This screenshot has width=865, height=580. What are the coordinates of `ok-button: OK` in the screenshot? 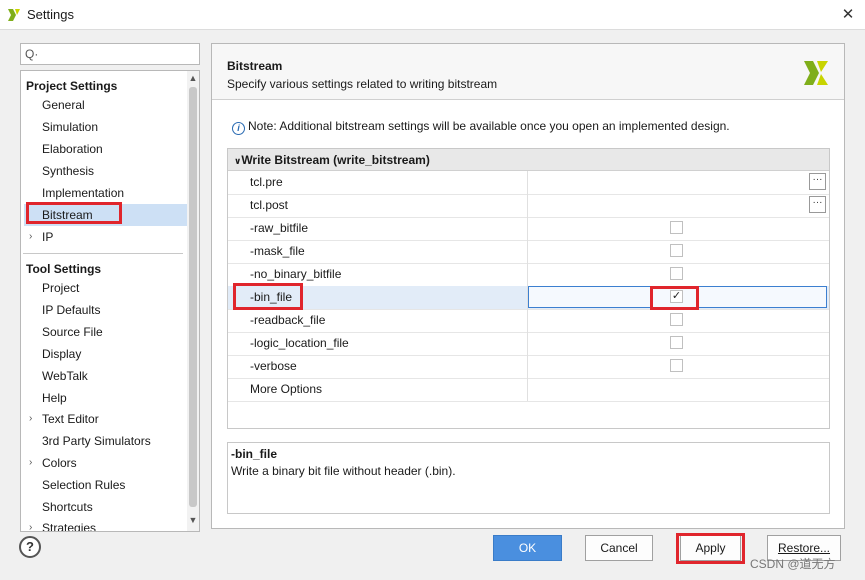 It's located at (527, 548).